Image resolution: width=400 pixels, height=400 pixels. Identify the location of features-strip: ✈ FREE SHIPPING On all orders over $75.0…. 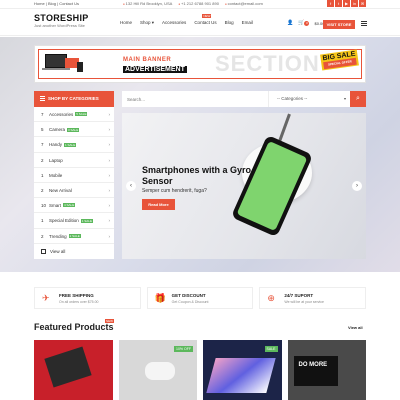
(200, 298).